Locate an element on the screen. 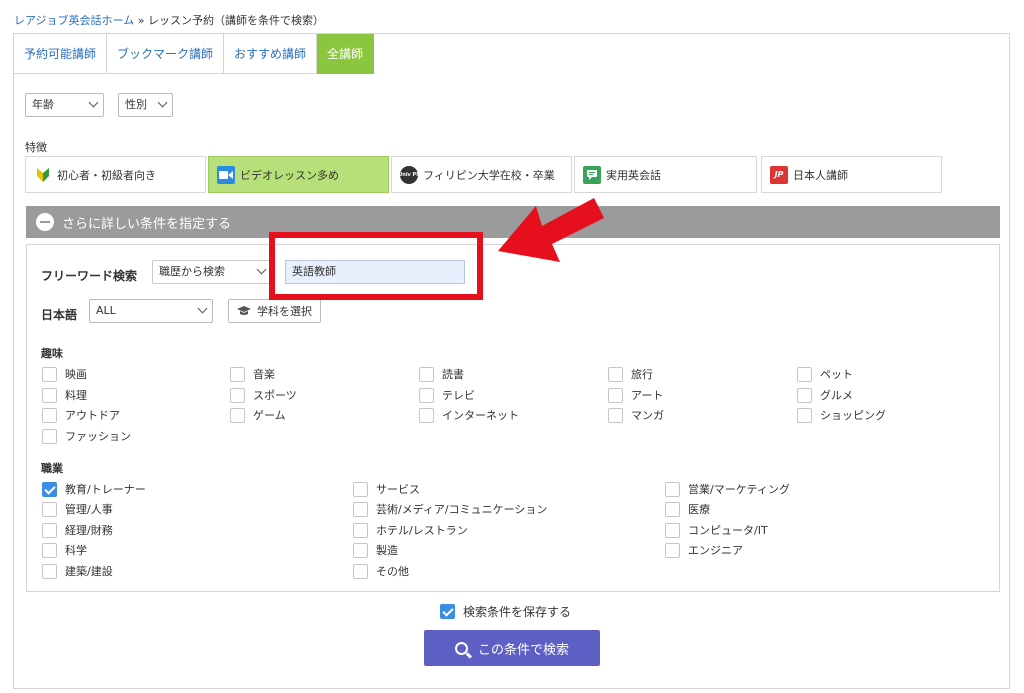  hobby-label: 読書 is located at coordinates (453, 374).